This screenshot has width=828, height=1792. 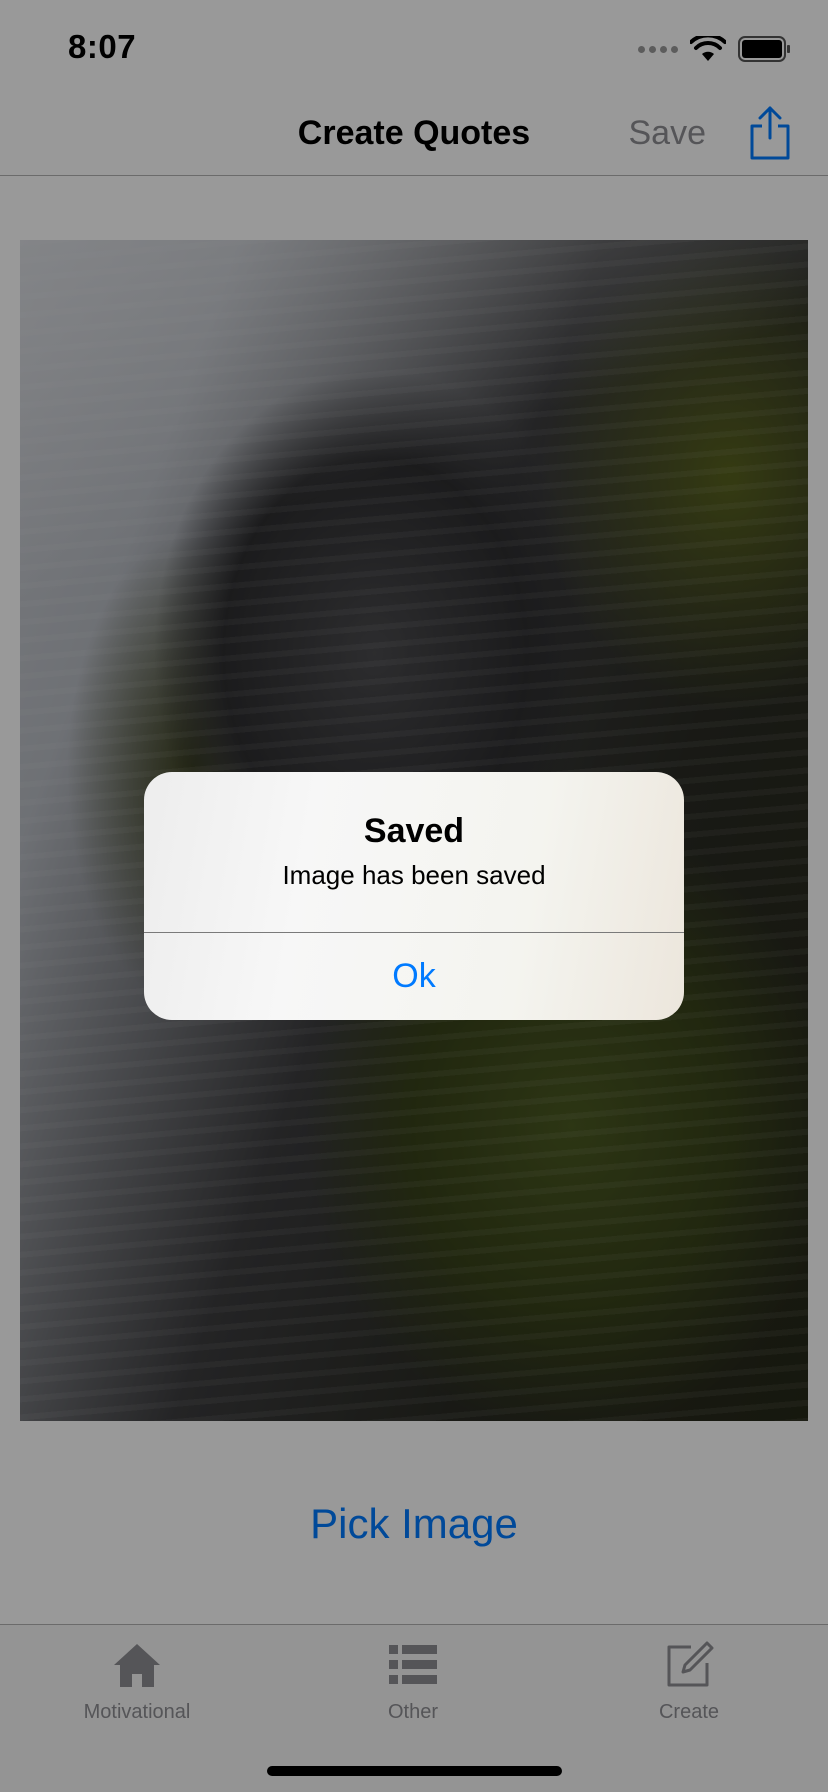 What do you see at coordinates (414, 896) in the screenshot?
I see `saved-alert-dialog: Saved Image has been saved Ok` at bounding box center [414, 896].